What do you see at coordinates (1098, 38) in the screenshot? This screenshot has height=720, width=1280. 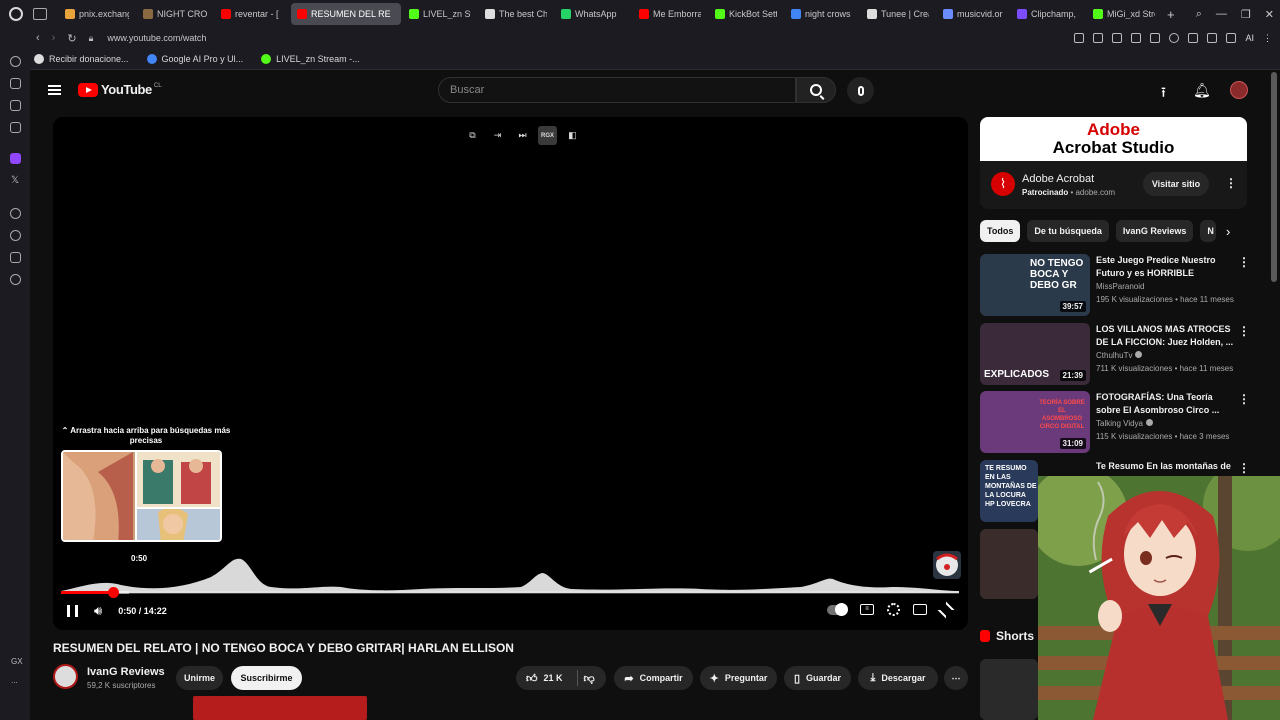 I see `snapshot-icon` at bounding box center [1098, 38].